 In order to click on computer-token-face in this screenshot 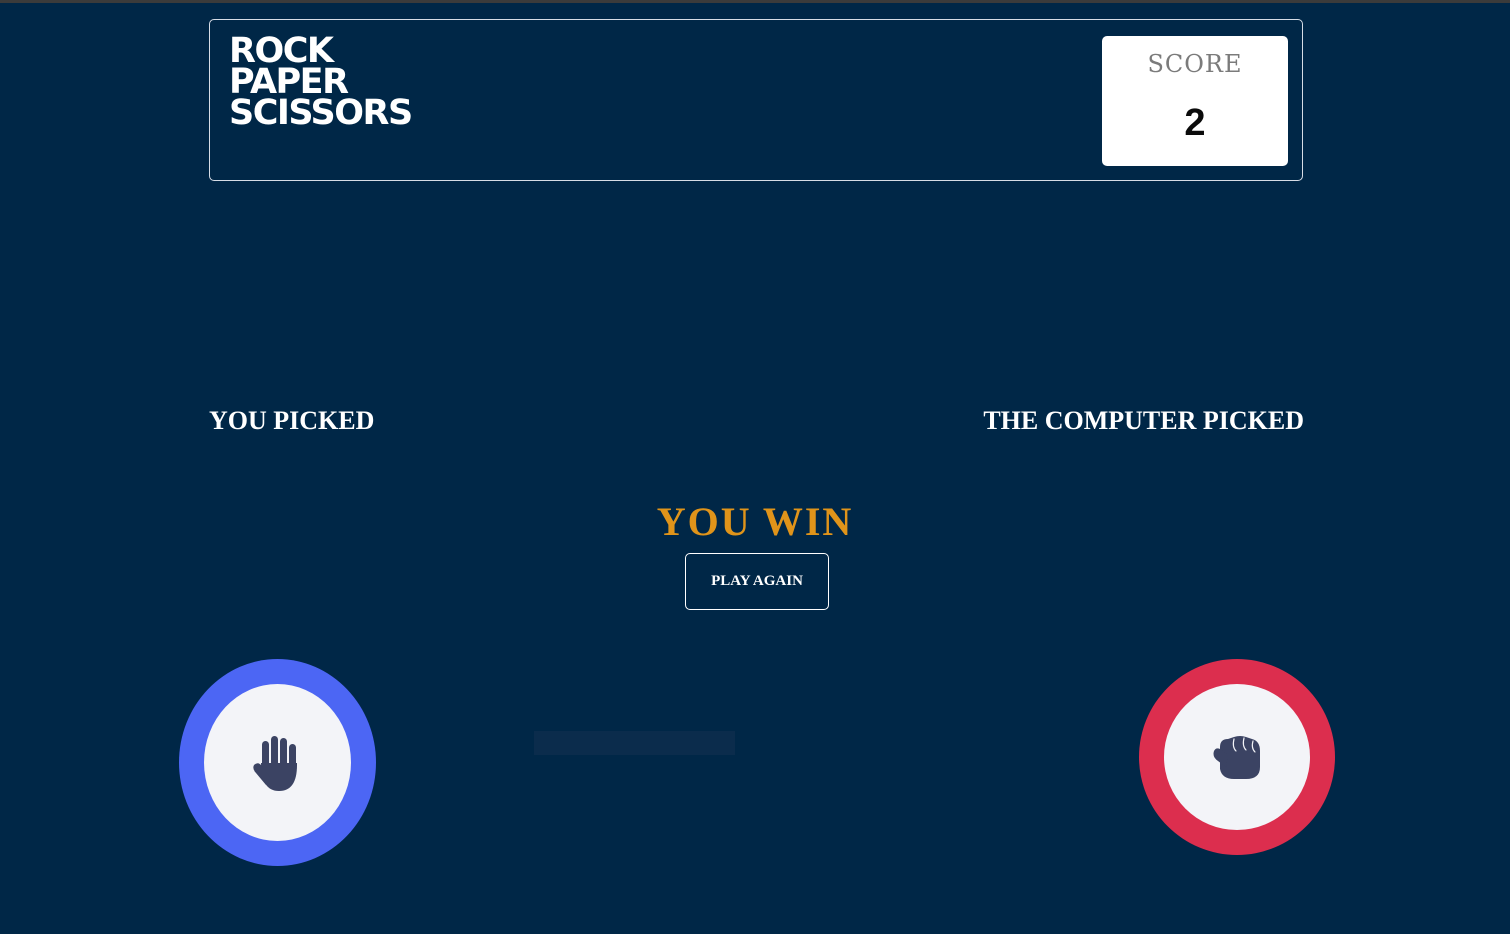, I will do `click(1237, 757)`.